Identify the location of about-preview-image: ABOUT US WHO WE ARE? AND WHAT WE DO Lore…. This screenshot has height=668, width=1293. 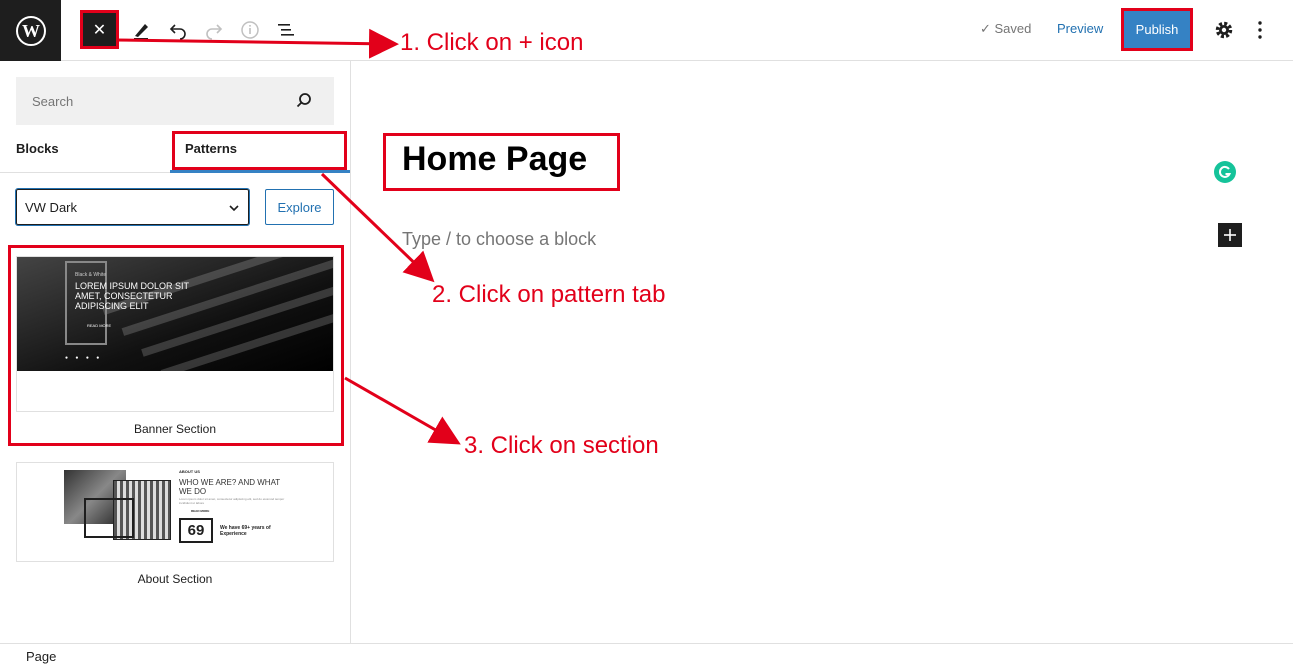
(175, 512).